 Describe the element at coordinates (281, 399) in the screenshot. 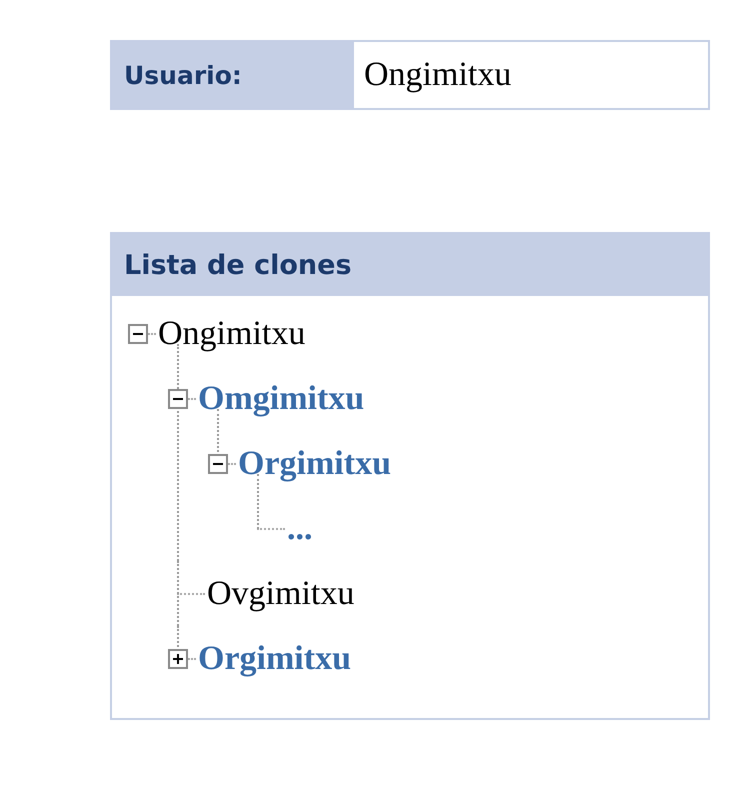

I see `clone-link: Omgimitxu` at that location.